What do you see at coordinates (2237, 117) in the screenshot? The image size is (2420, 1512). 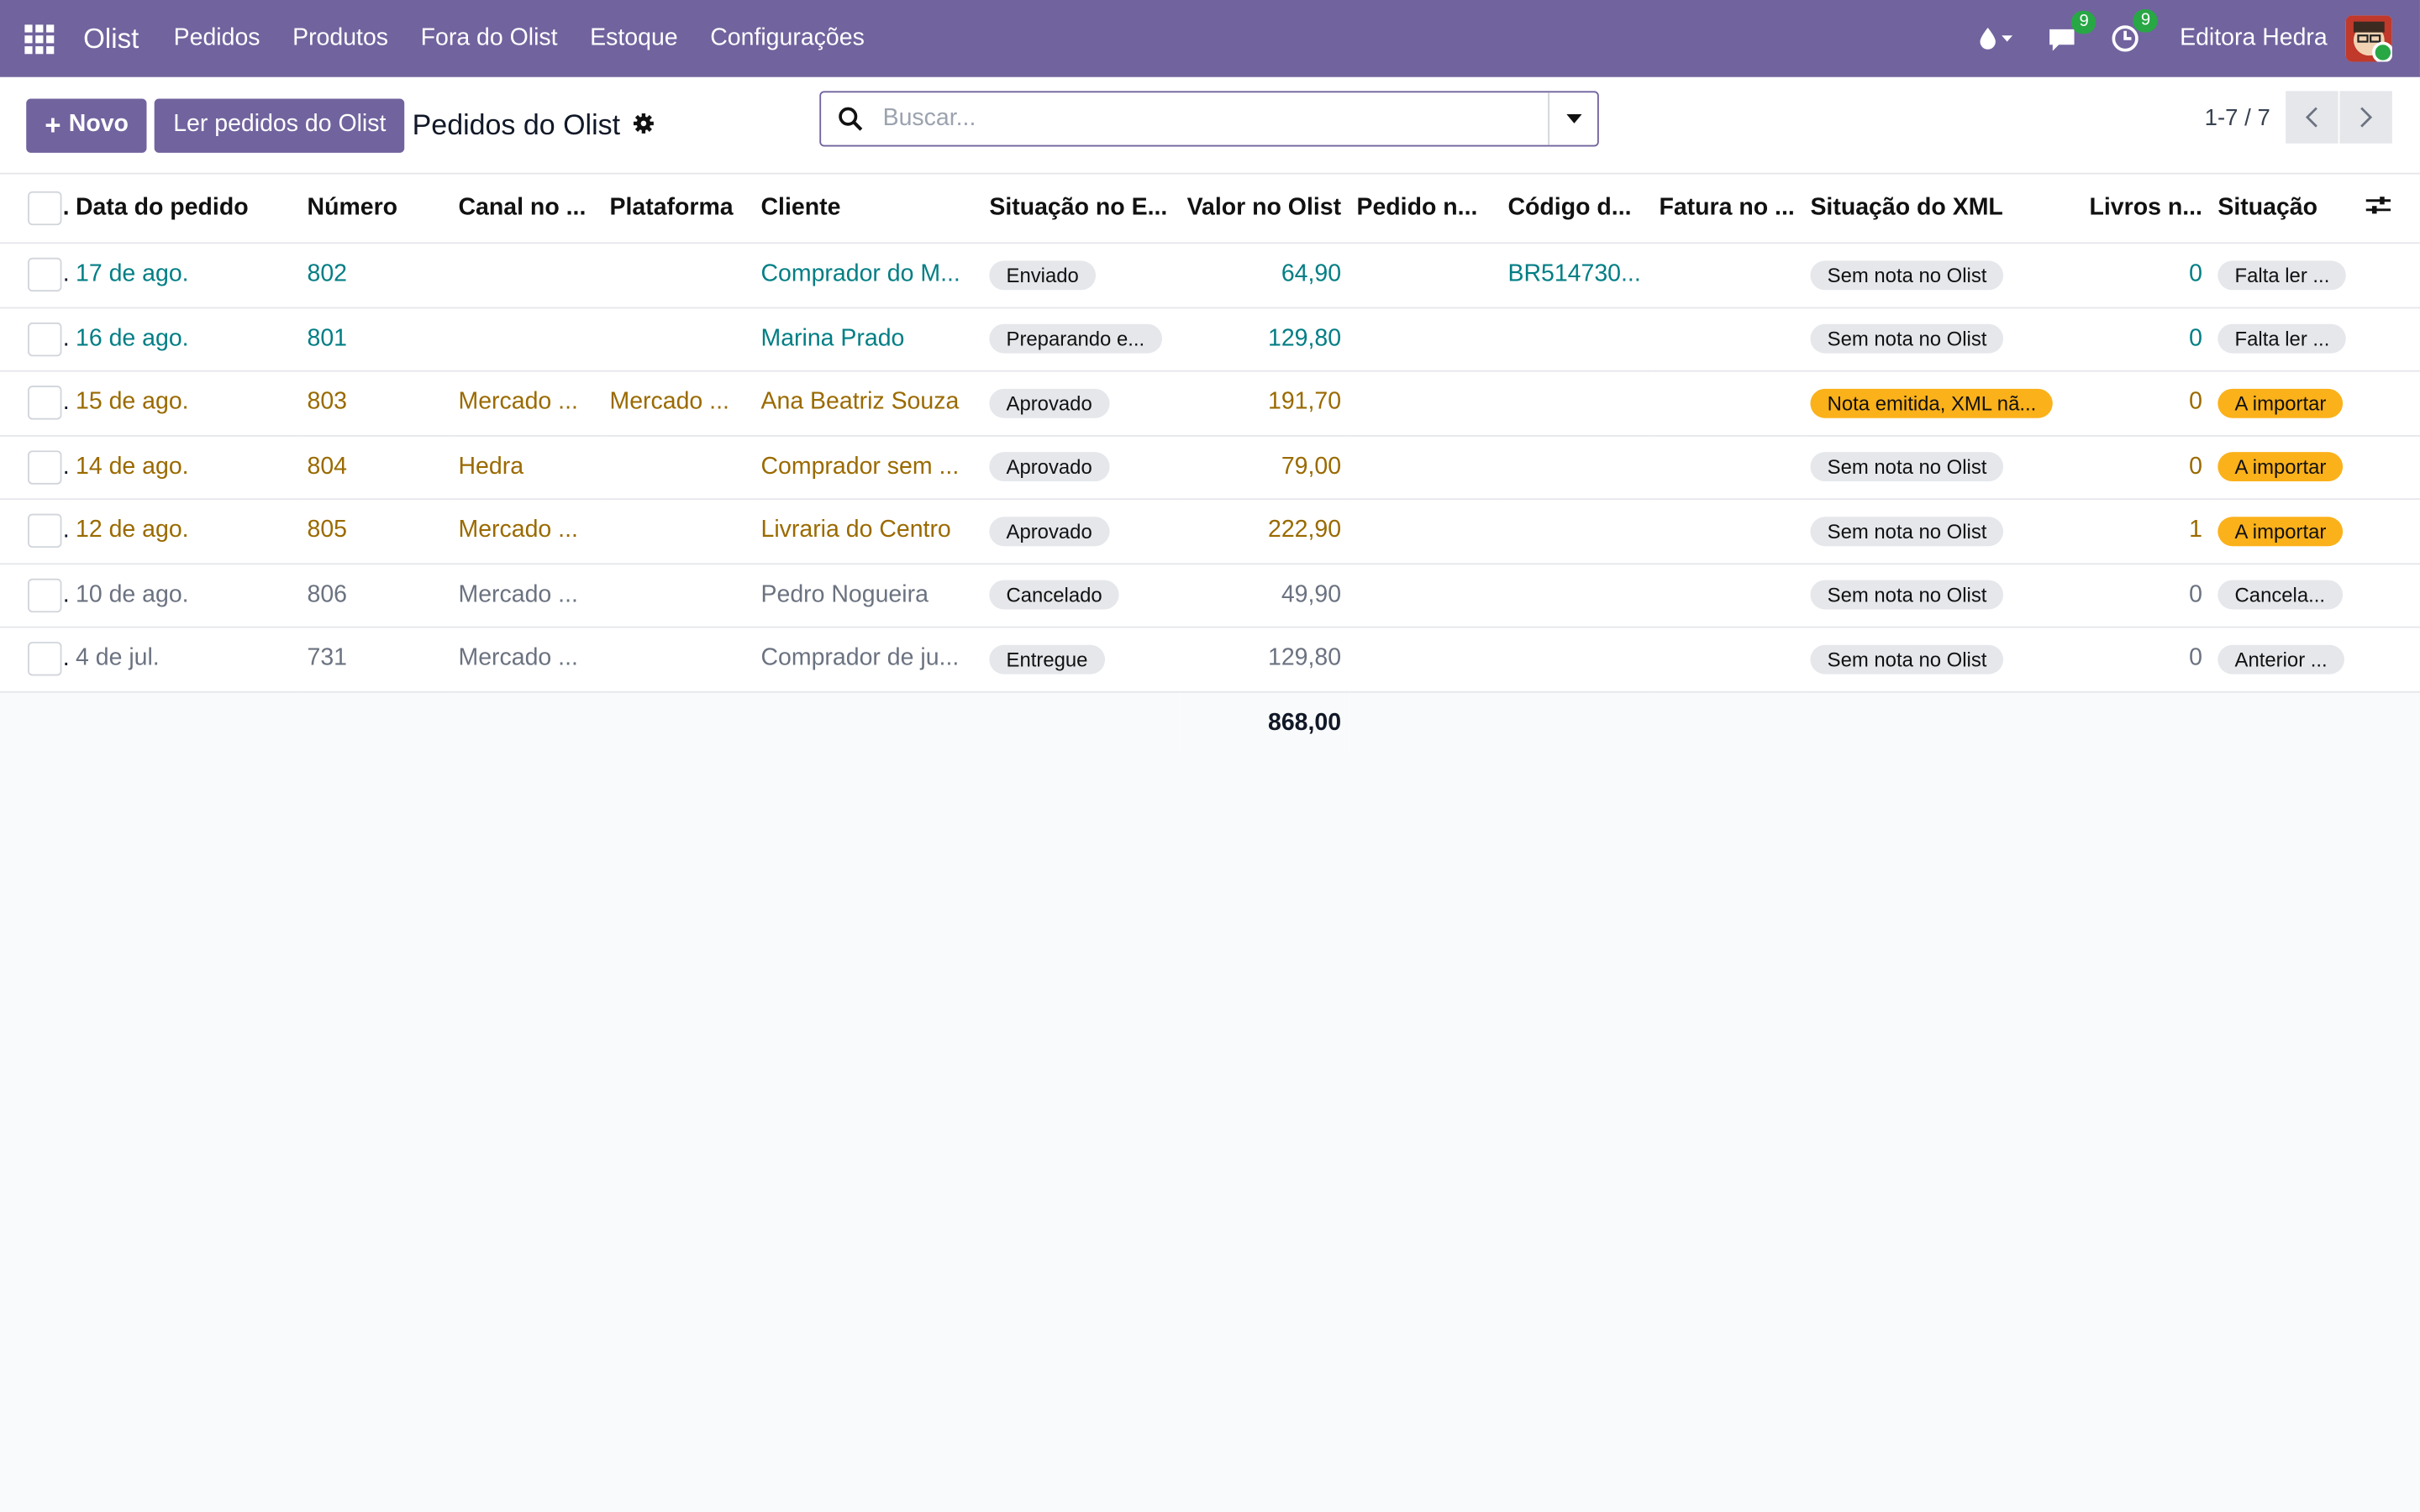 I see `pager-value: 1-7 / 7` at bounding box center [2237, 117].